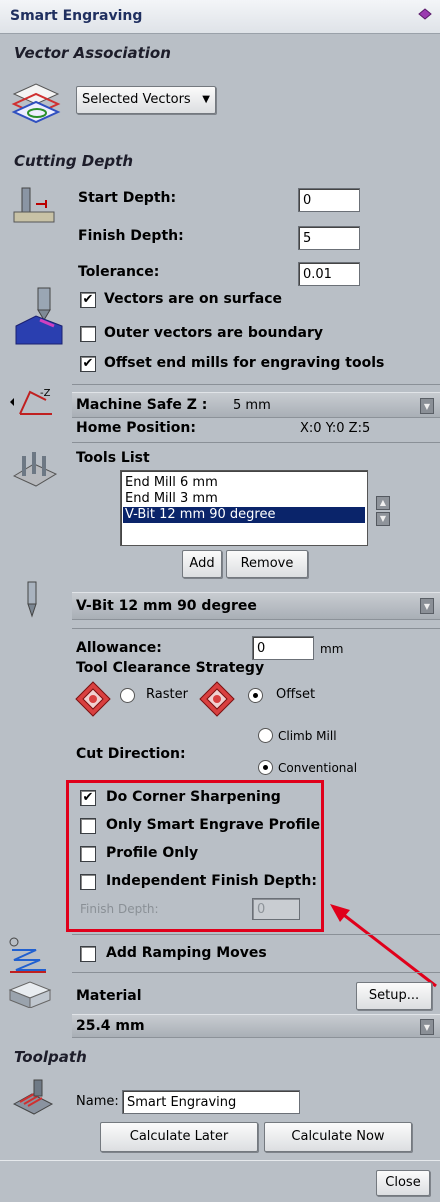 The height and width of the screenshot is (1202, 440). What do you see at coordinates (267, 564) in the screenshot?
I see `remove-tool-button: Remove` at bounding box center [267, 564].